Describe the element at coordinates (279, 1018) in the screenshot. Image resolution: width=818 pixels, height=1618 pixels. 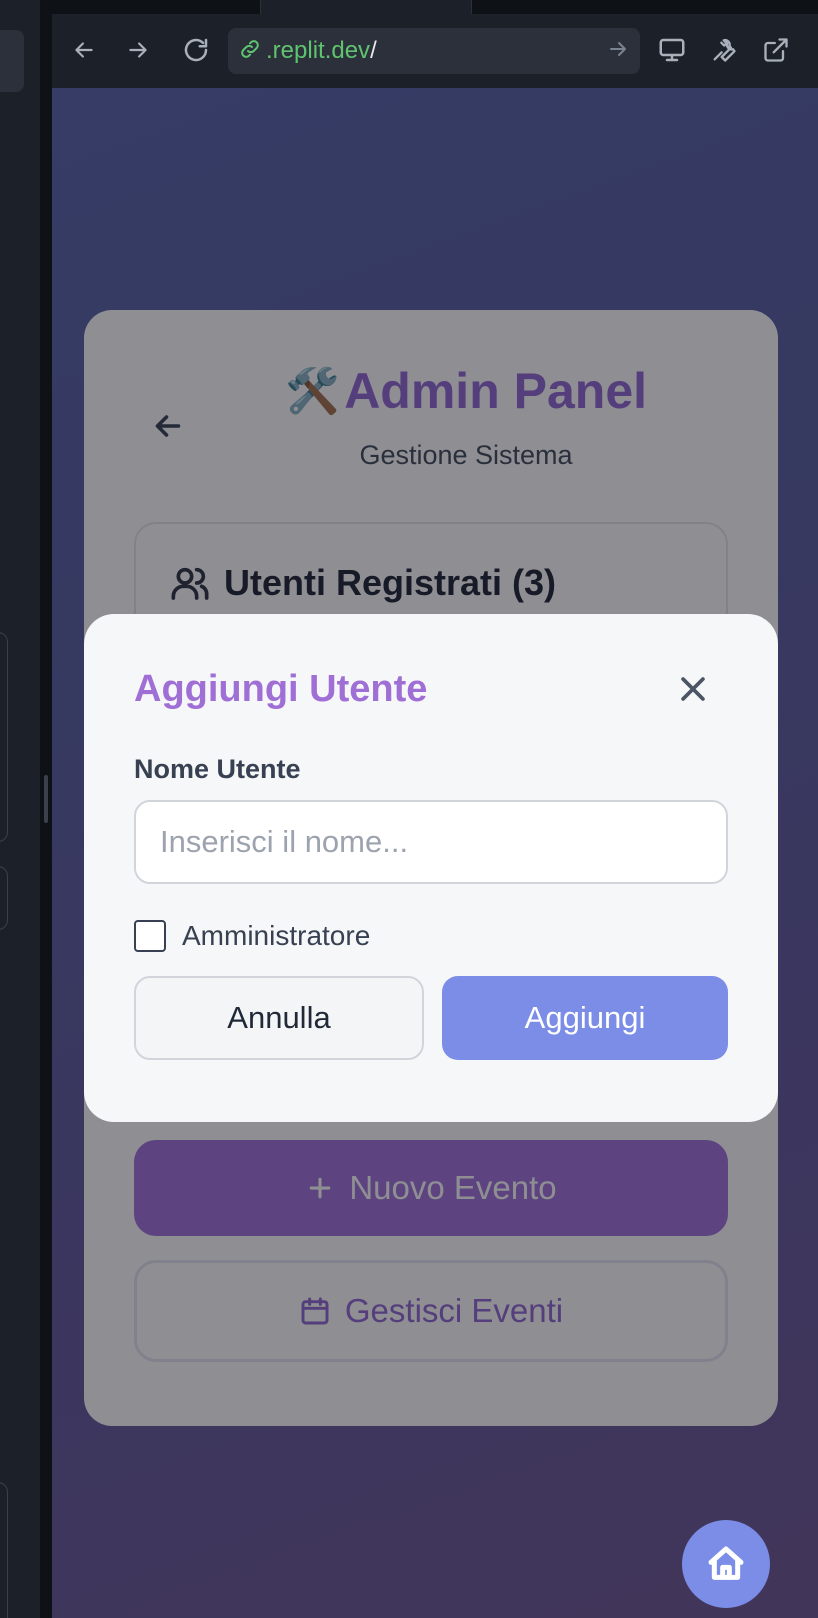
I see `cancel-button: Annulla` at that location.